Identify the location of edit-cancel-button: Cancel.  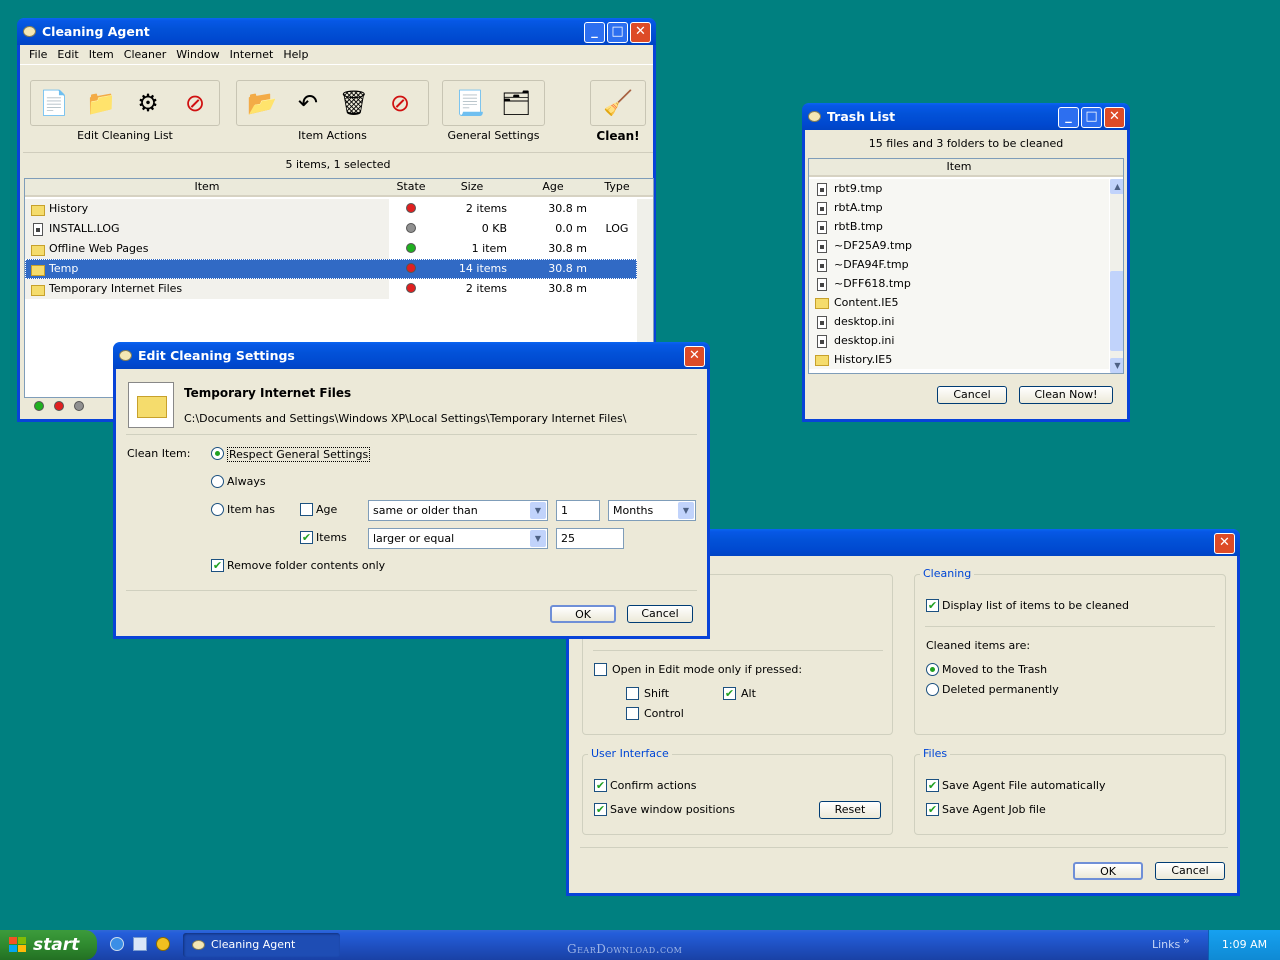
(660, 614).